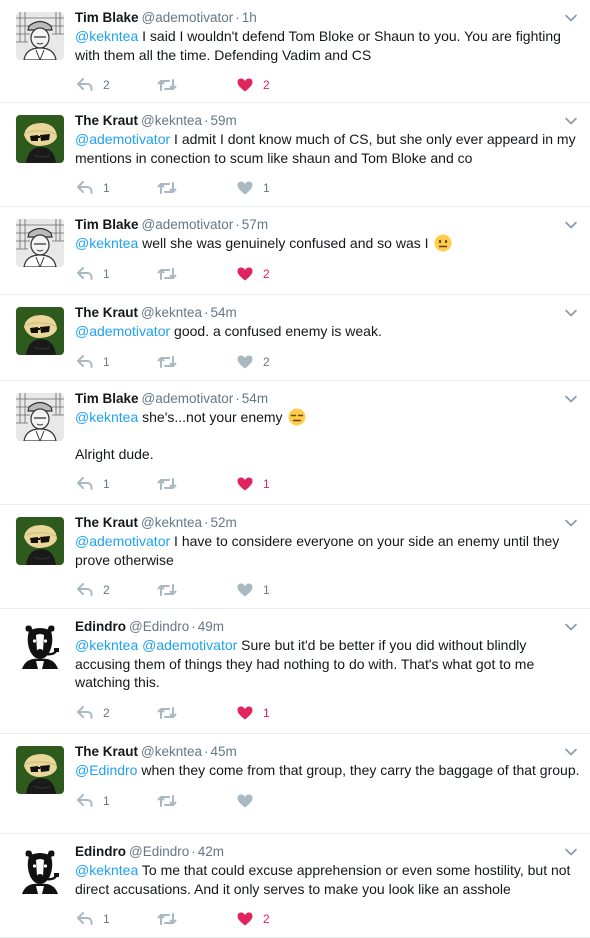 The height and width of the screenshot is (938, 590). What do you see at coordinates (211, 851) in the screenshot?
I see `timestamp: 42m` at bounding box center [211, 851].